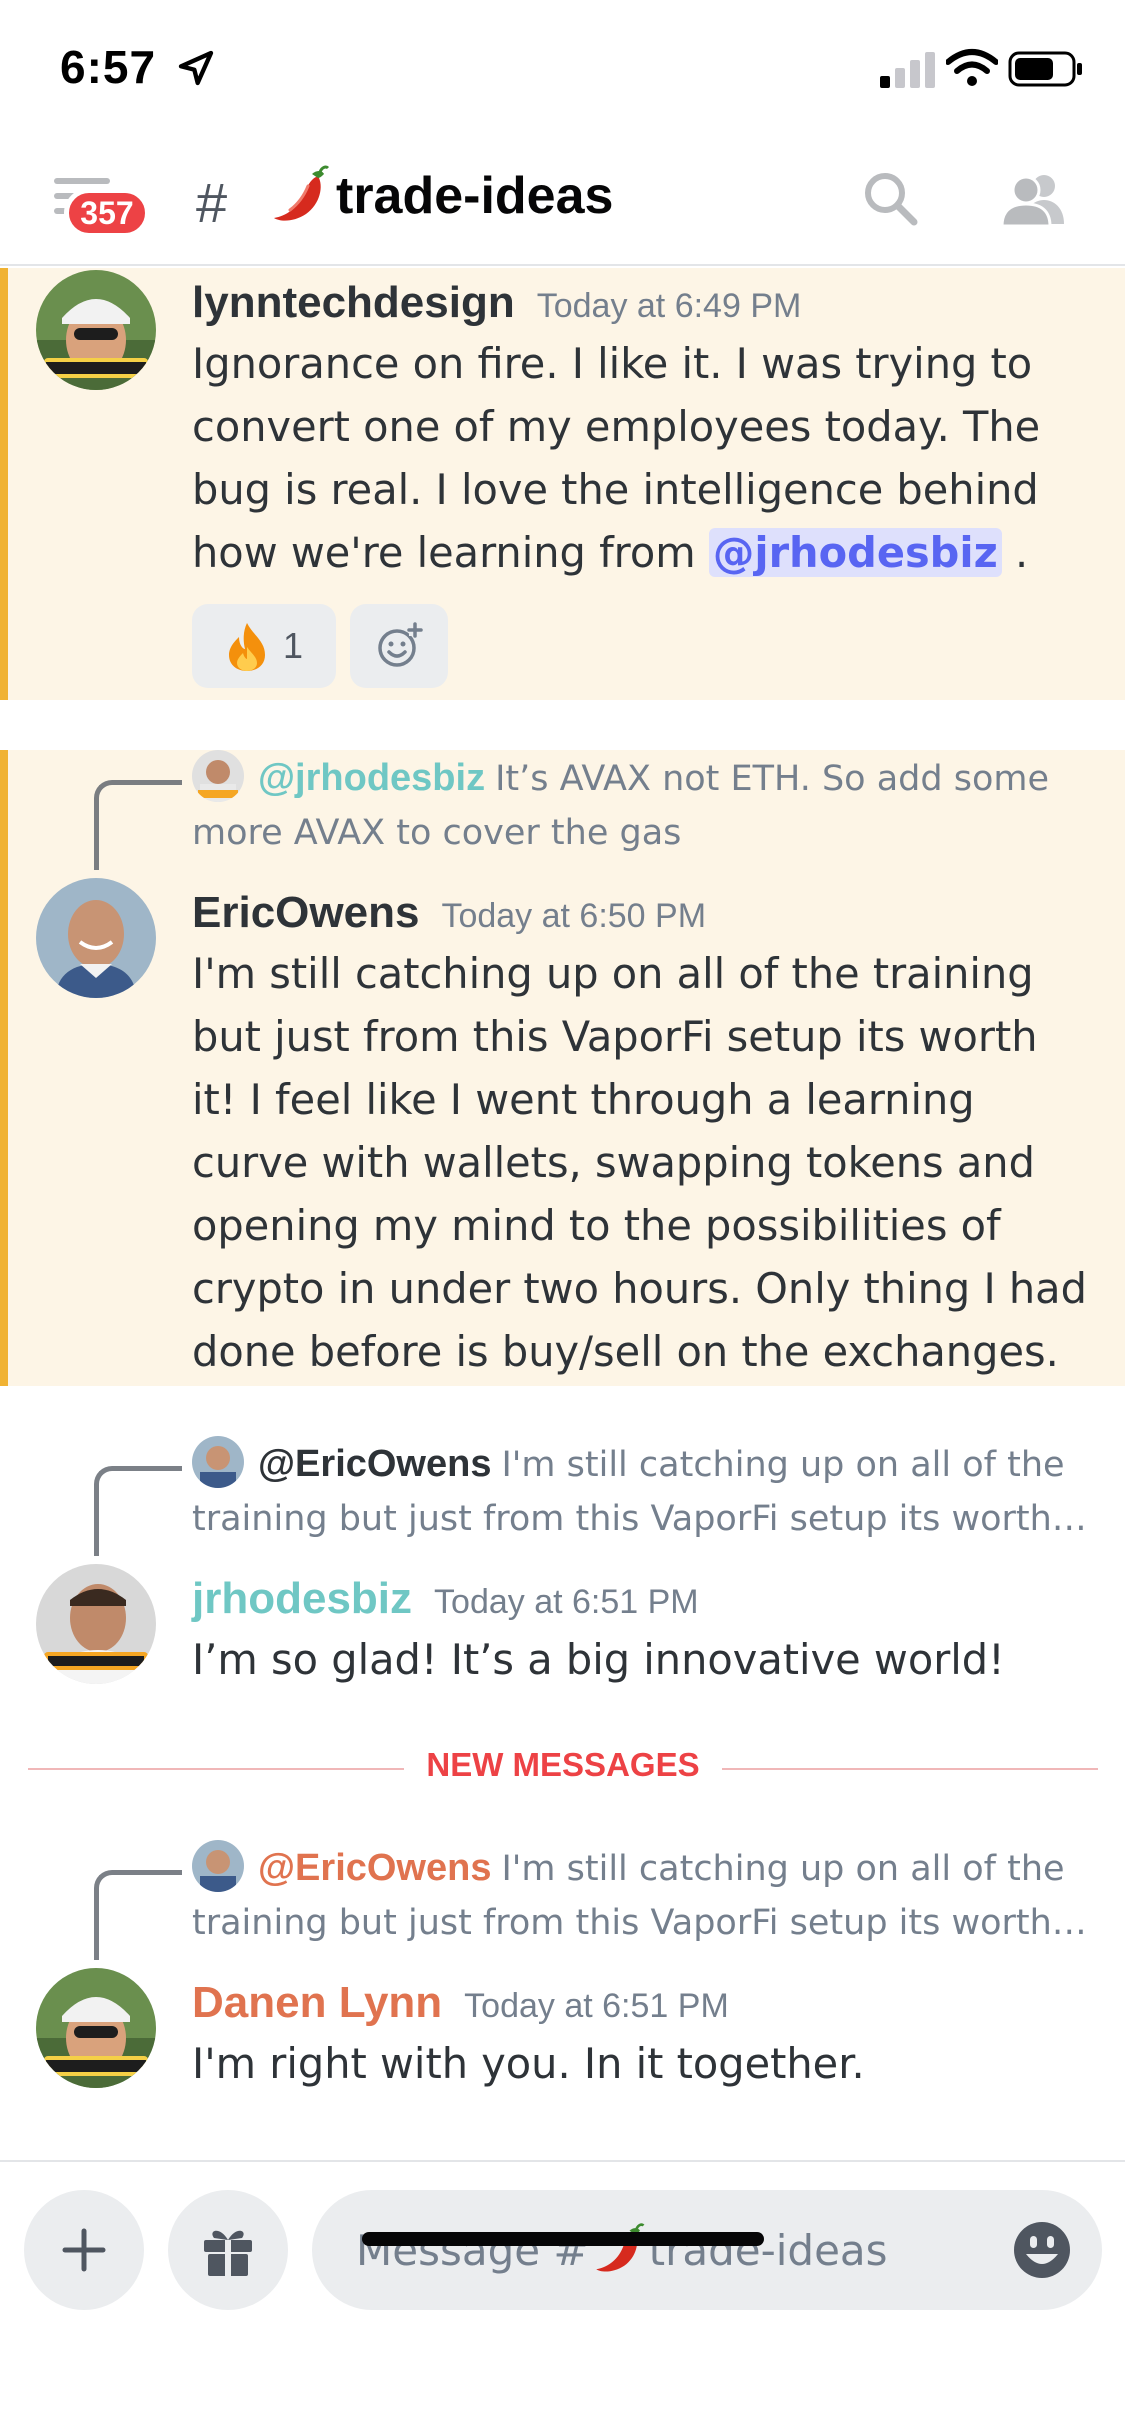 The width and height of the screenshot is (1125, 2436). Describe the element at coordinates (228, 2253) in the screenshot. I see `gift-icon` at that location.